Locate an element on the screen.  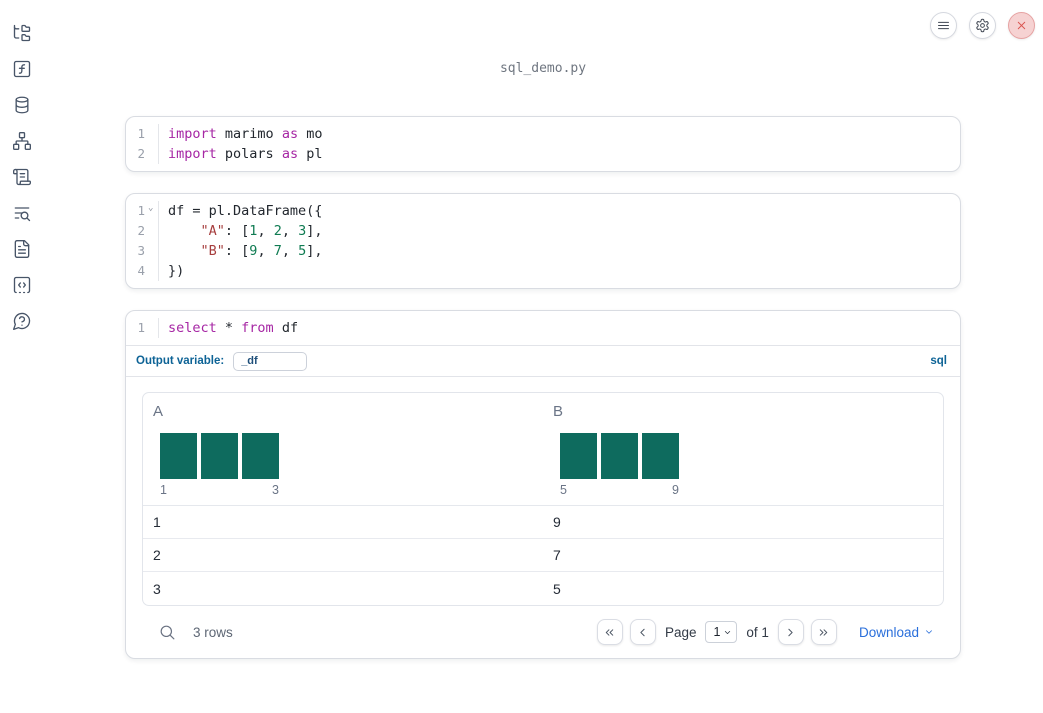
code-line: 2 "A": [1, 2, 3], is located at coordinates (543, 231).